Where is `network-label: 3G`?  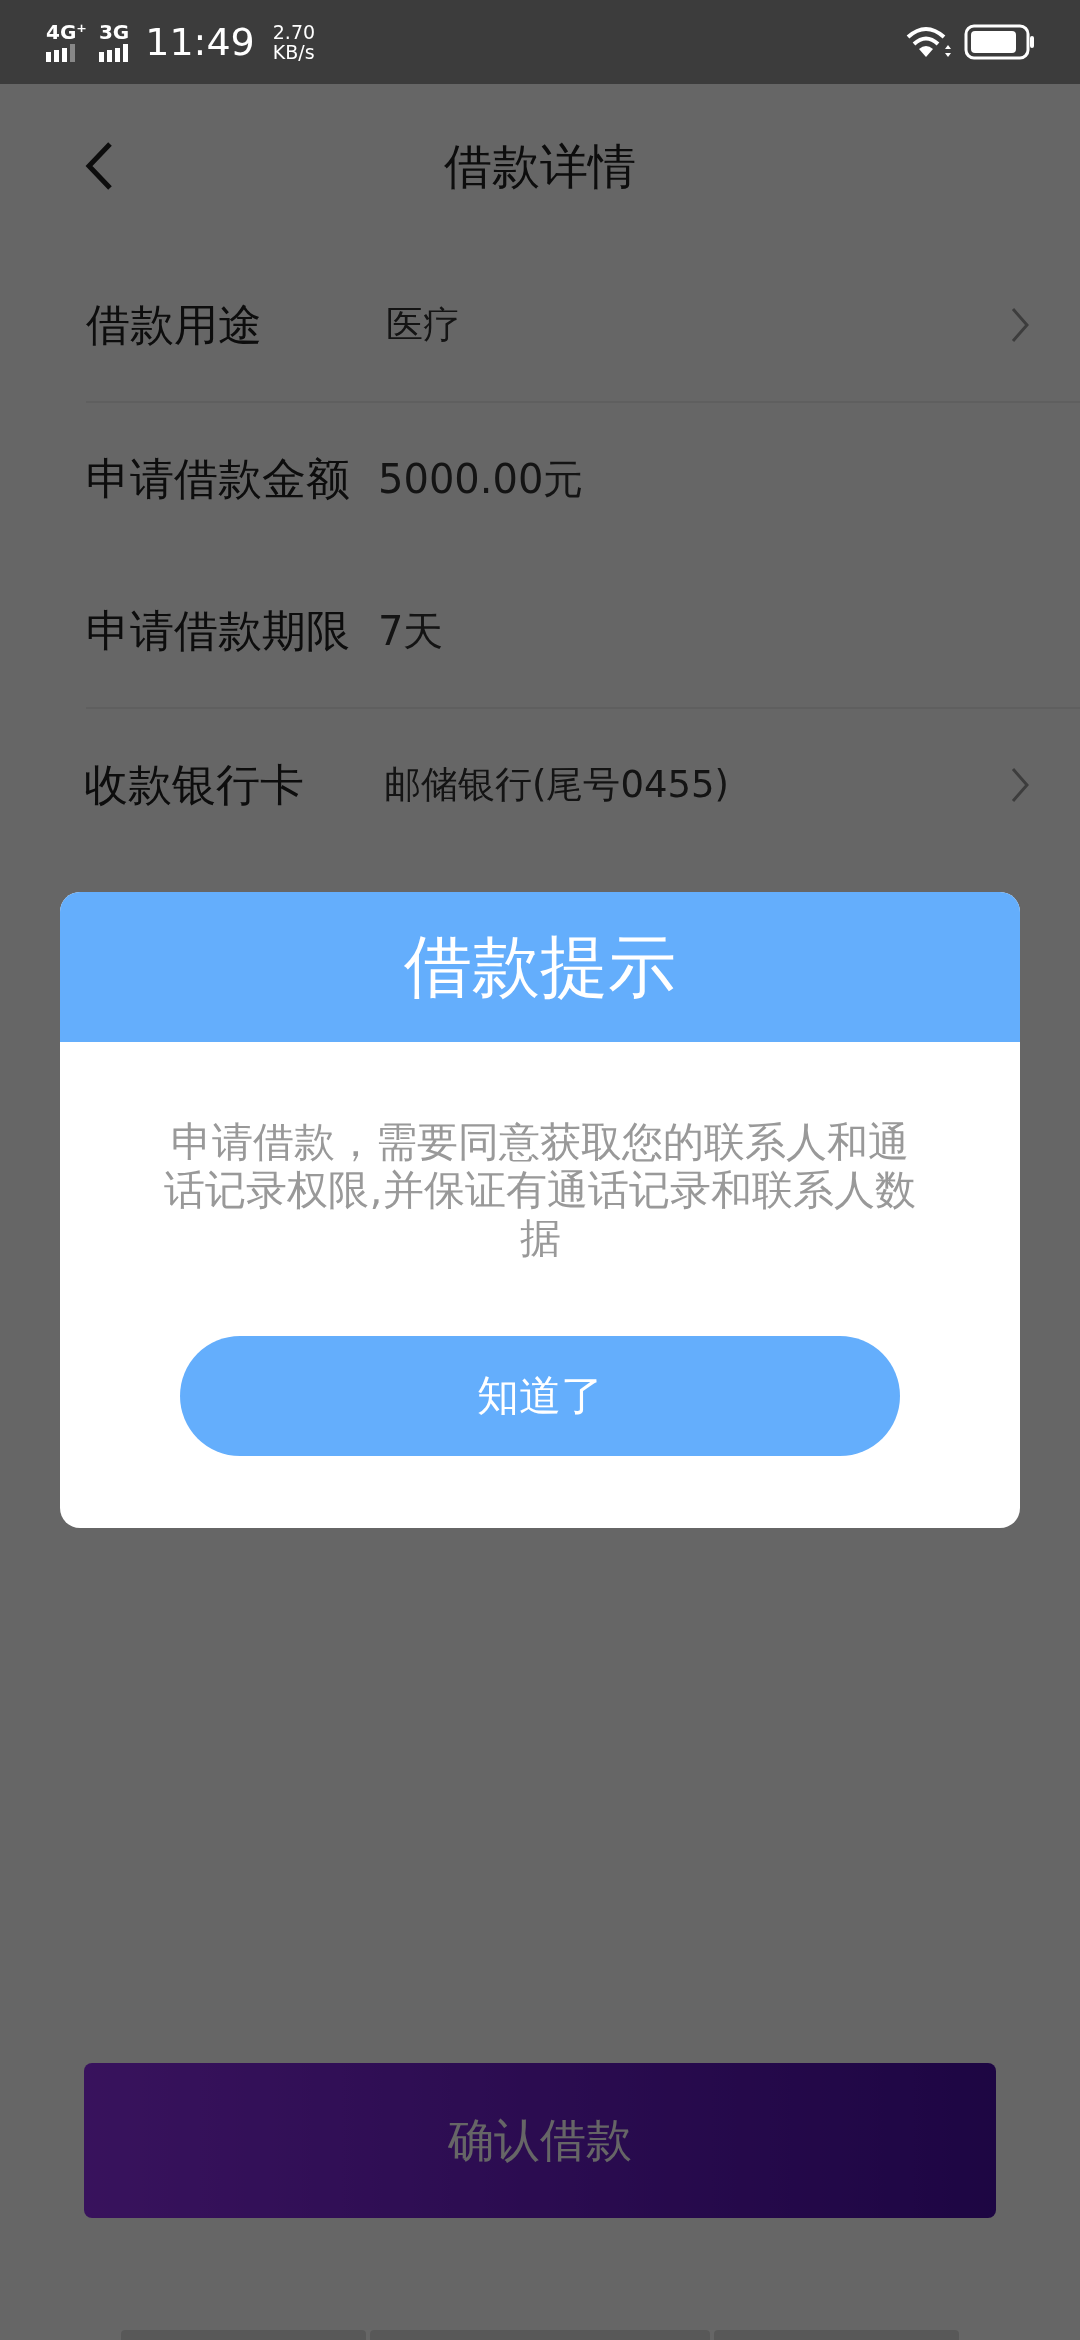
network-label: 3G is located at coordinates (114, 32).